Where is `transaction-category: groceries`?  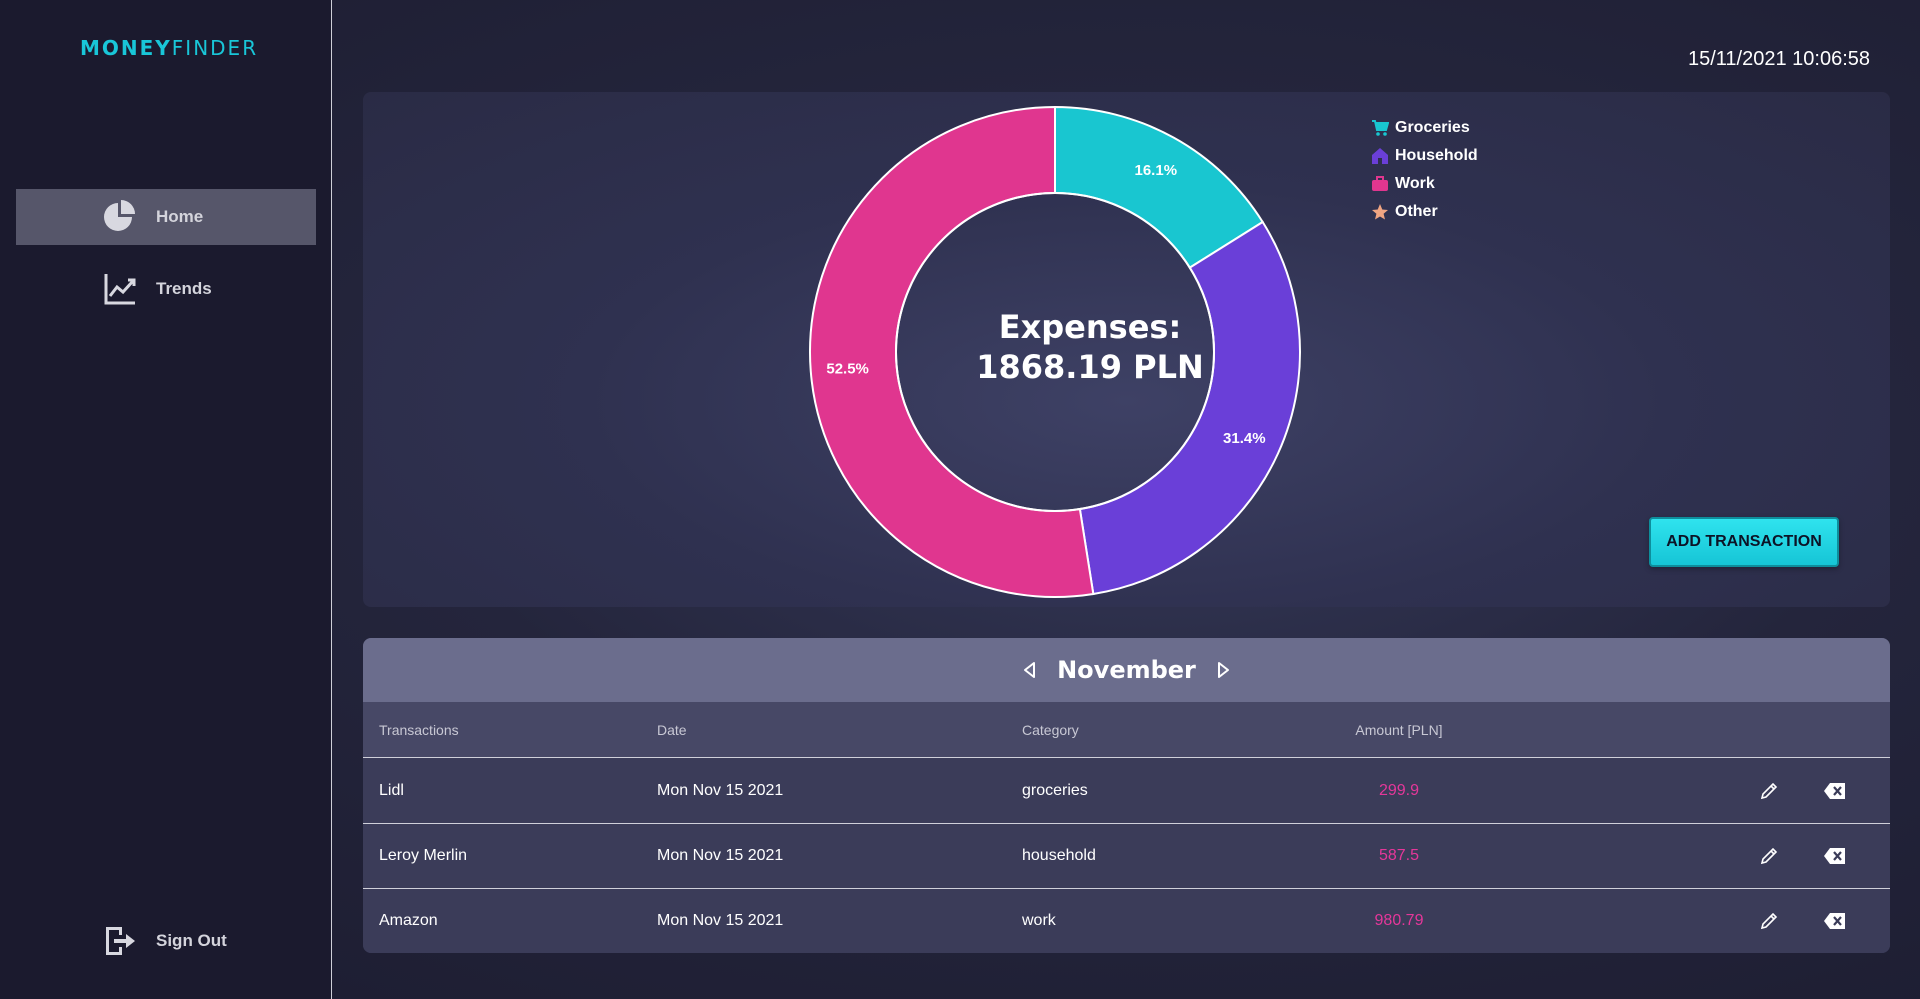 transaction-category: groceries is located at coordinates (1055, 790).